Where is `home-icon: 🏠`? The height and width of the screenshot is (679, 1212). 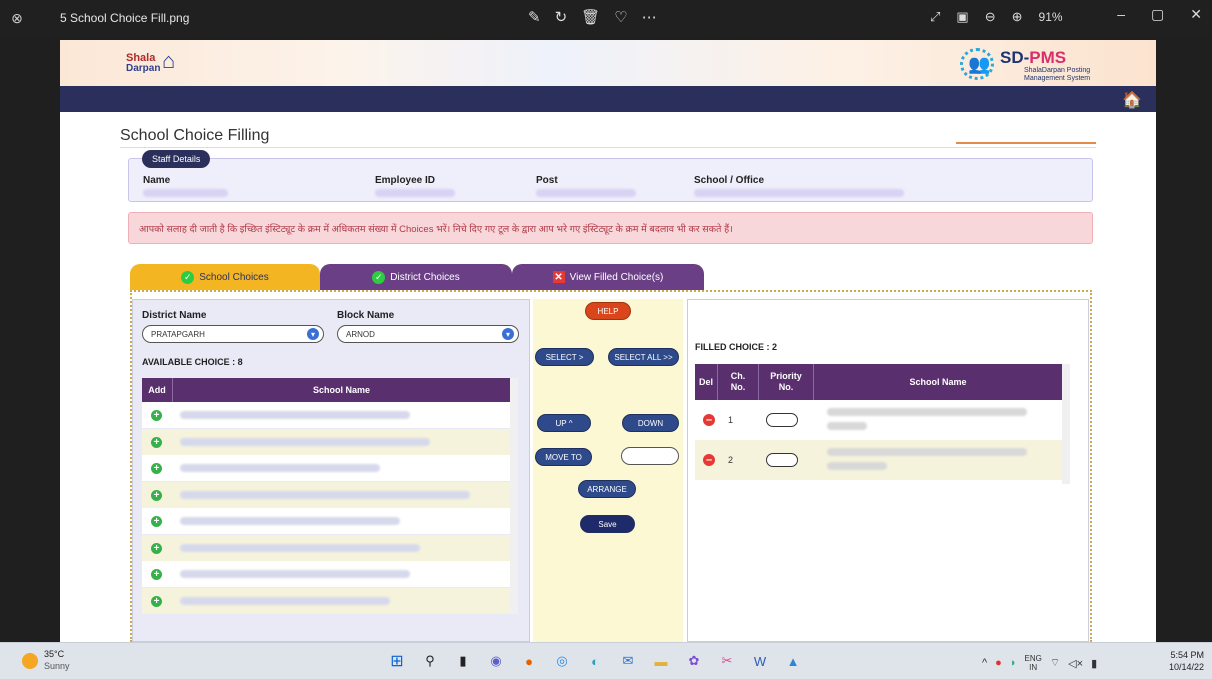
home-icon: 🏠 is located at coordinates (1132, 100).